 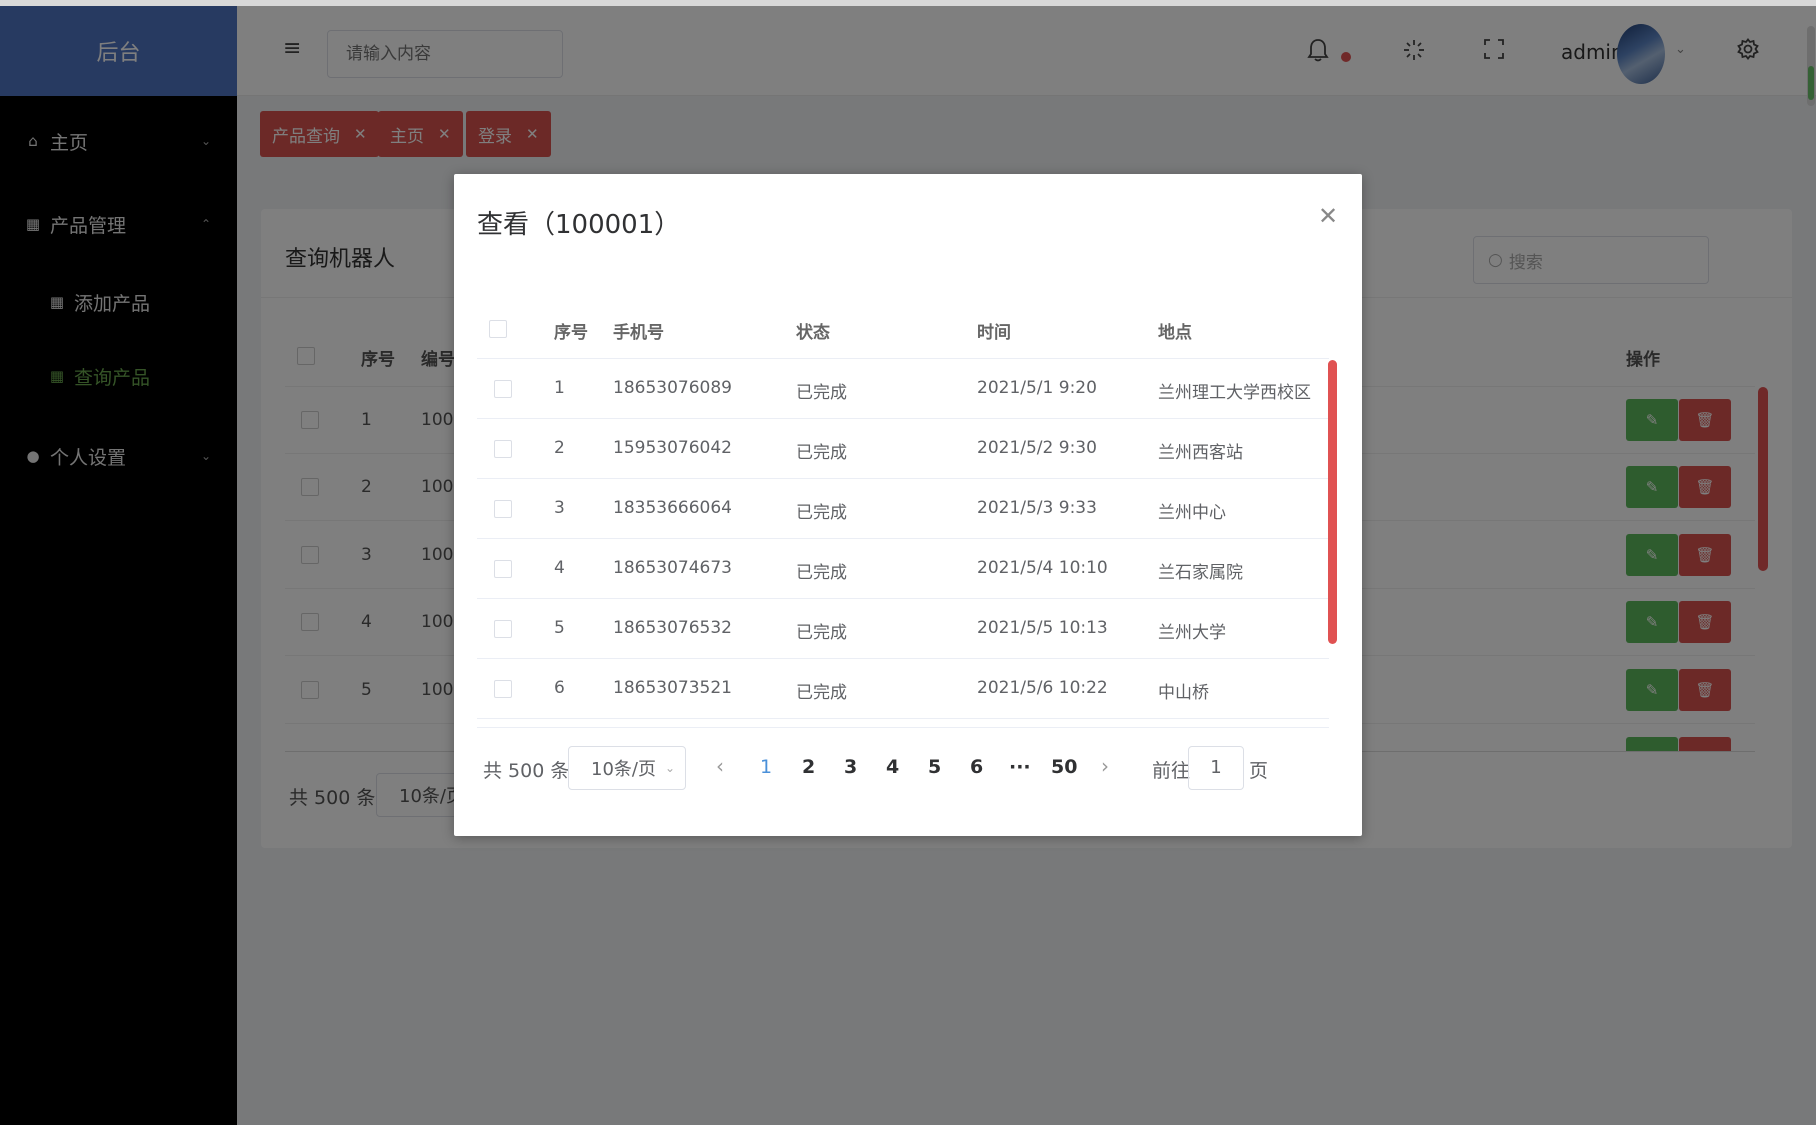 I want to click on page-number: 4, so click(x=892, y=767).